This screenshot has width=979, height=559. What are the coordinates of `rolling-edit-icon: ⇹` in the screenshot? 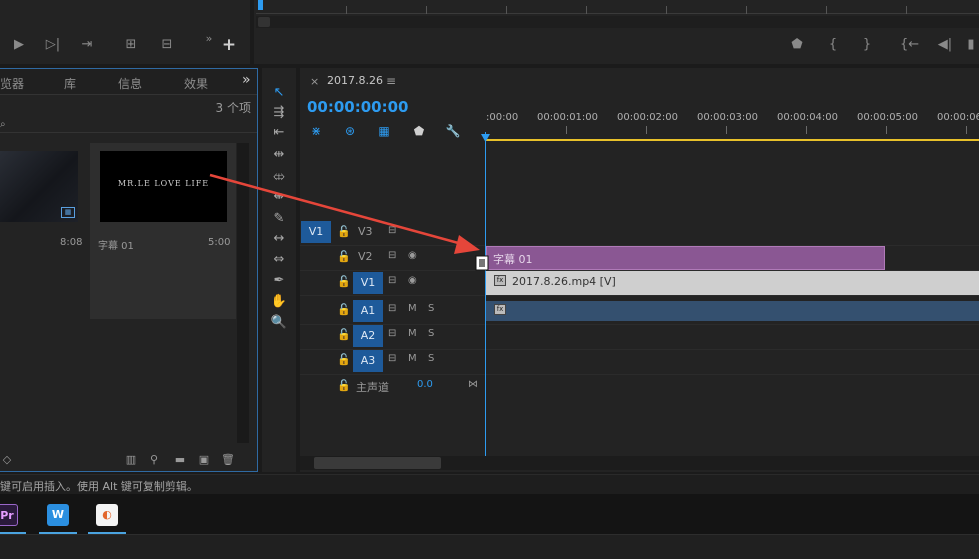 It's located at (279, 155).